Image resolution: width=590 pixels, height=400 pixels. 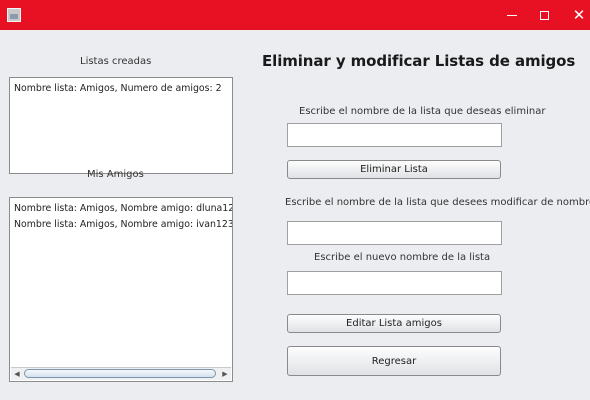 What do you see at coordinates (512, 15) in the screenshot?
I see `minimize-icon` at bounding box center [512, 15].